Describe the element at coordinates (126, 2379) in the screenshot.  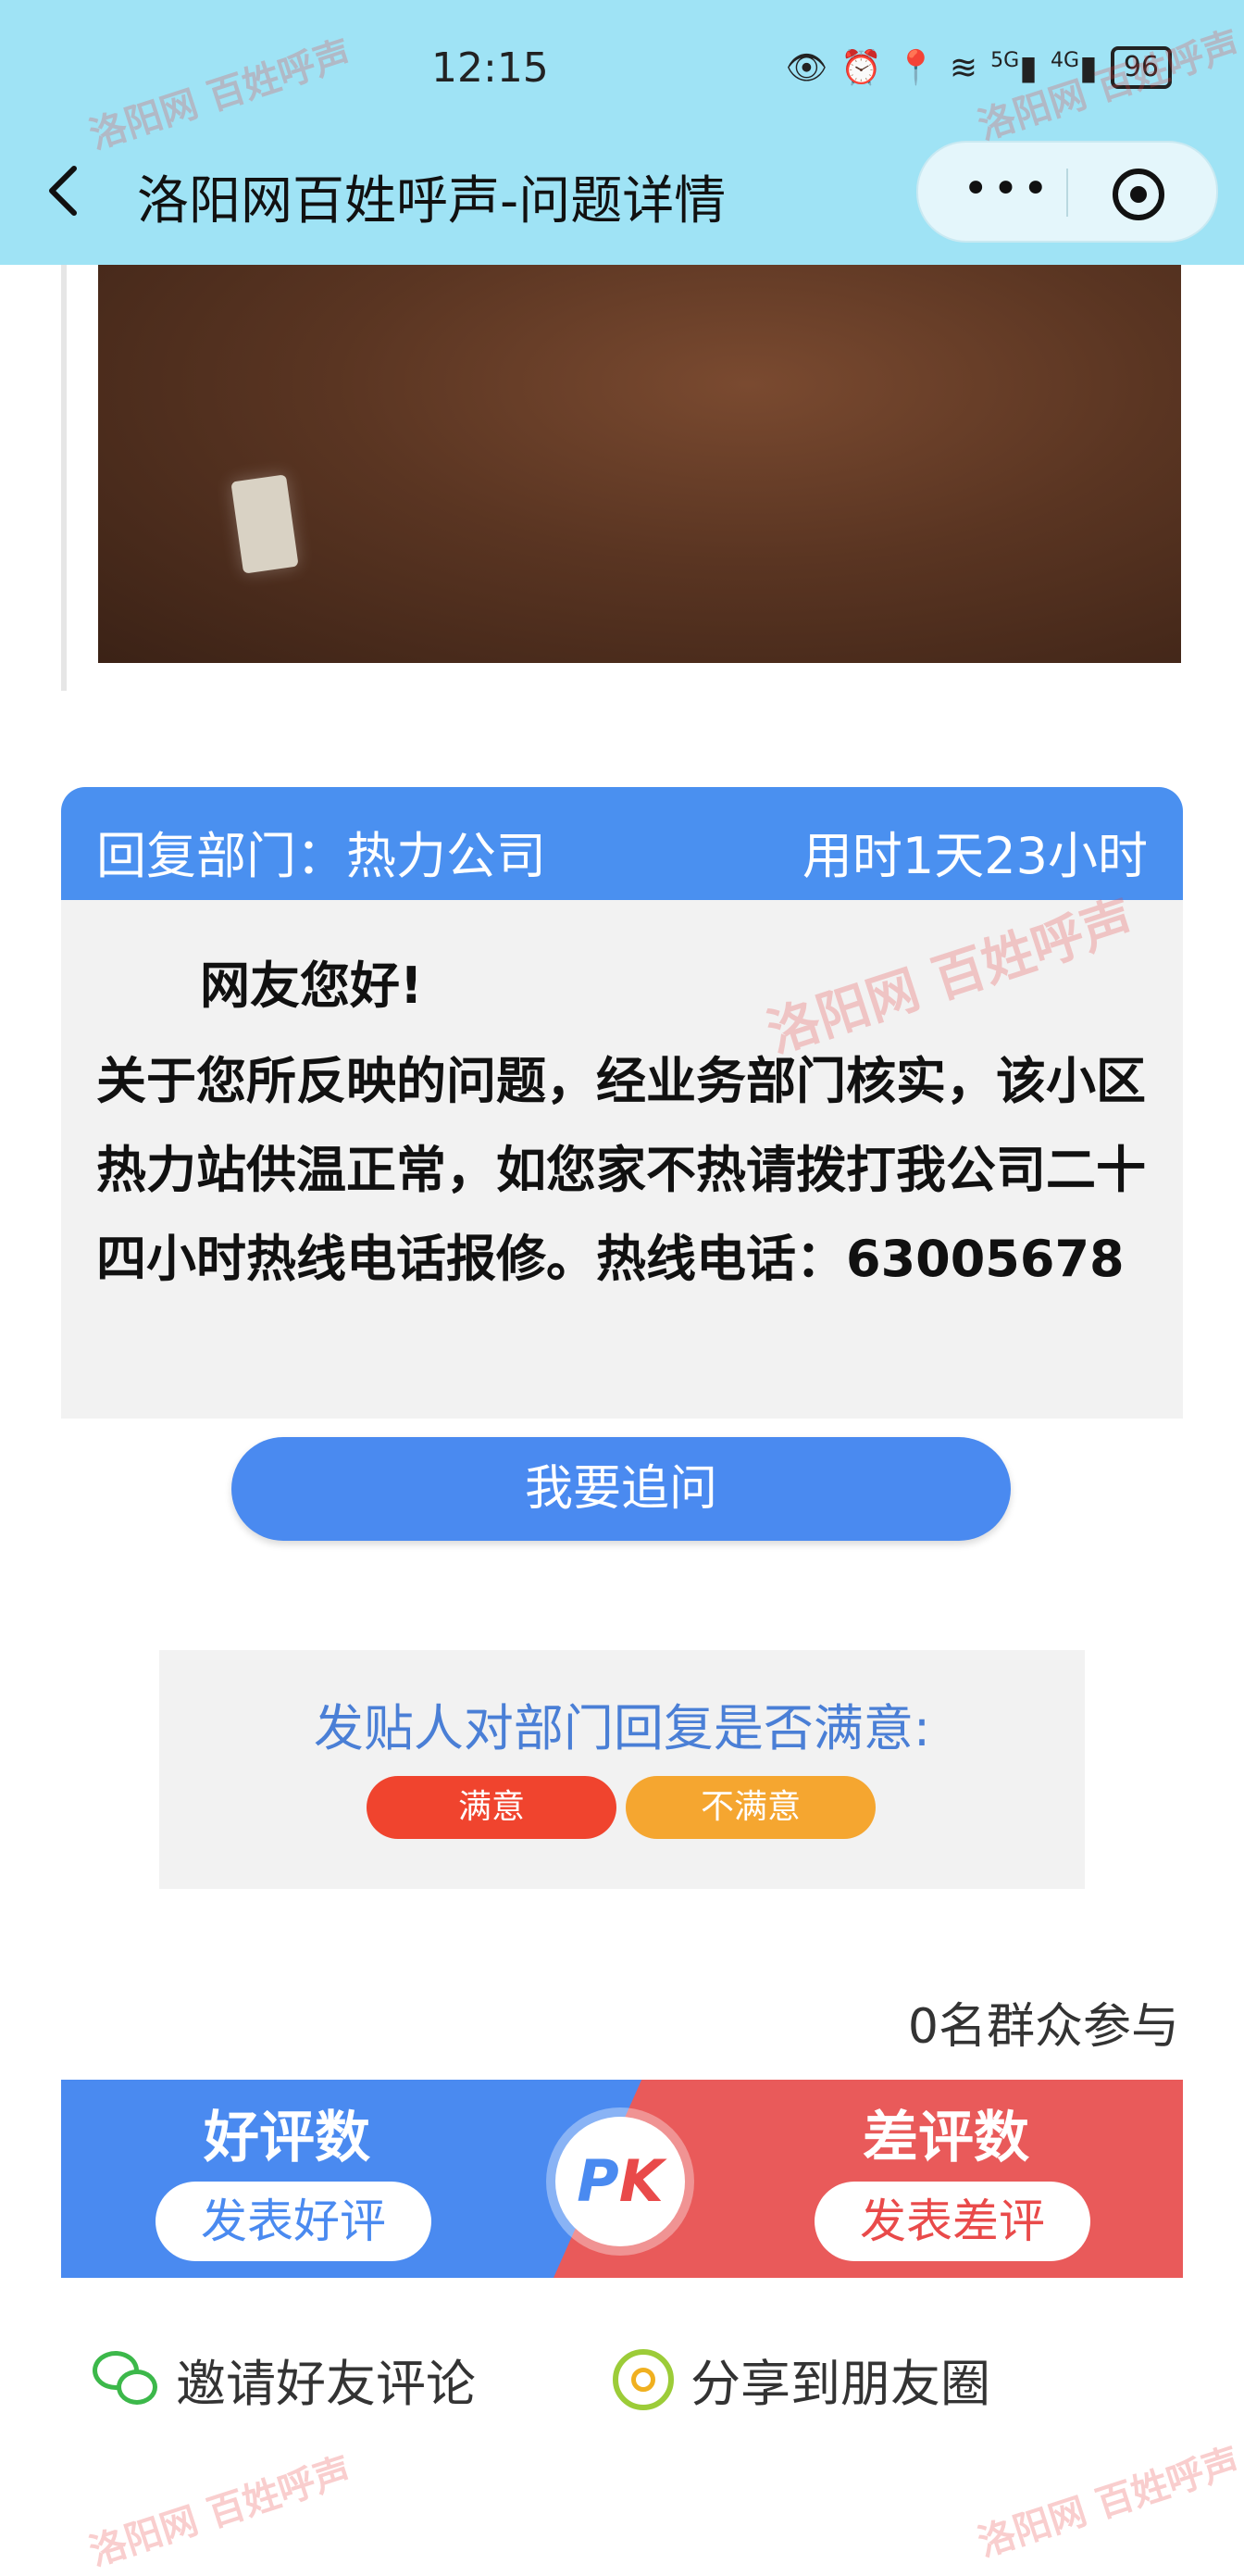
I see `wechat-icon` at that location.